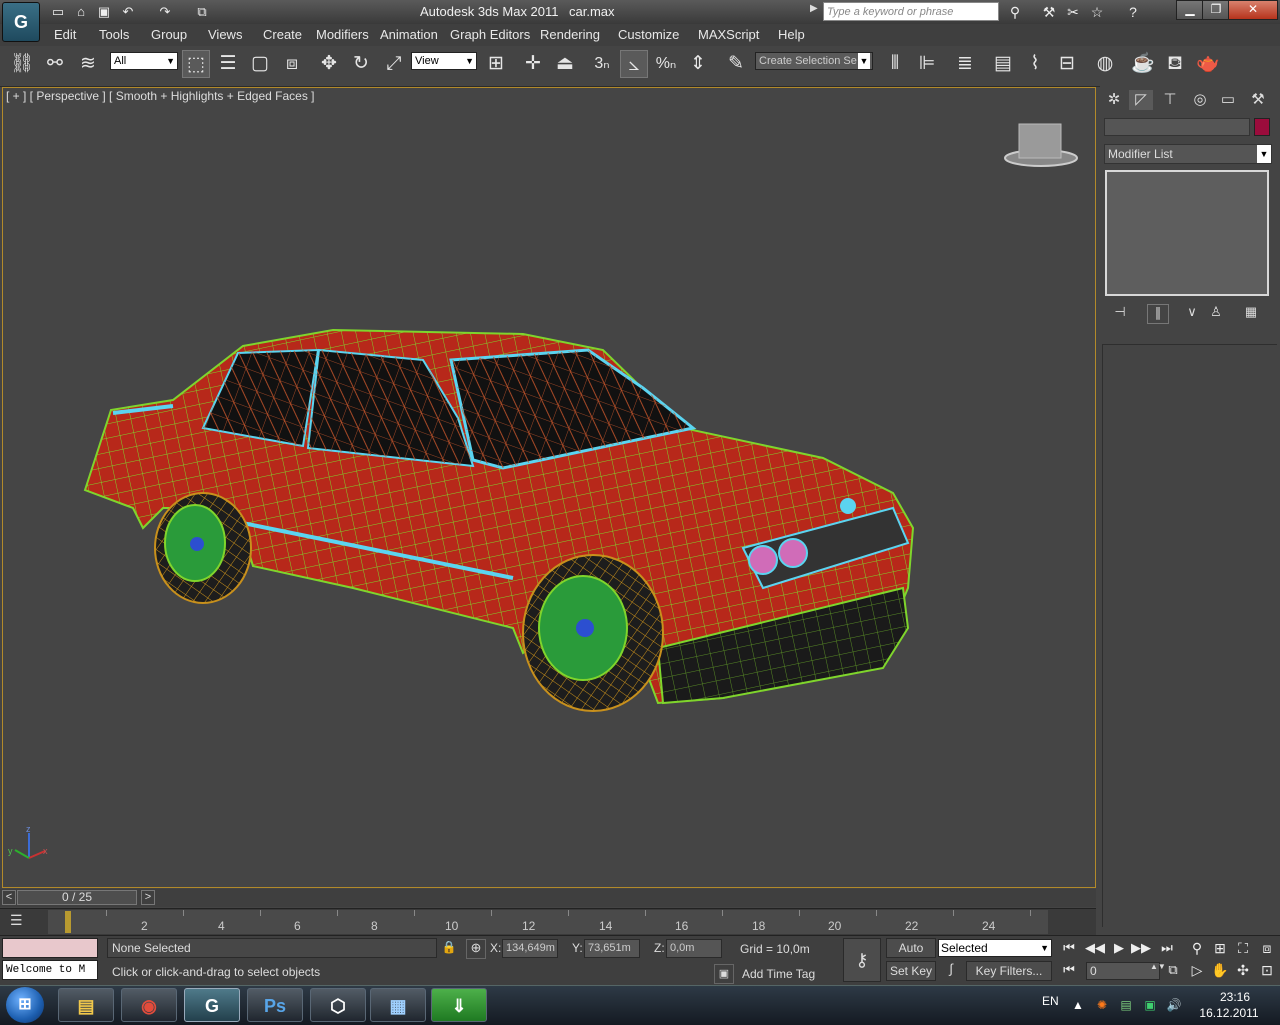 Image resolution: width=1280 pixels, height=1025 pixels. I want to click on reference-coord-dropdown: View ▼, so click(444, 61).